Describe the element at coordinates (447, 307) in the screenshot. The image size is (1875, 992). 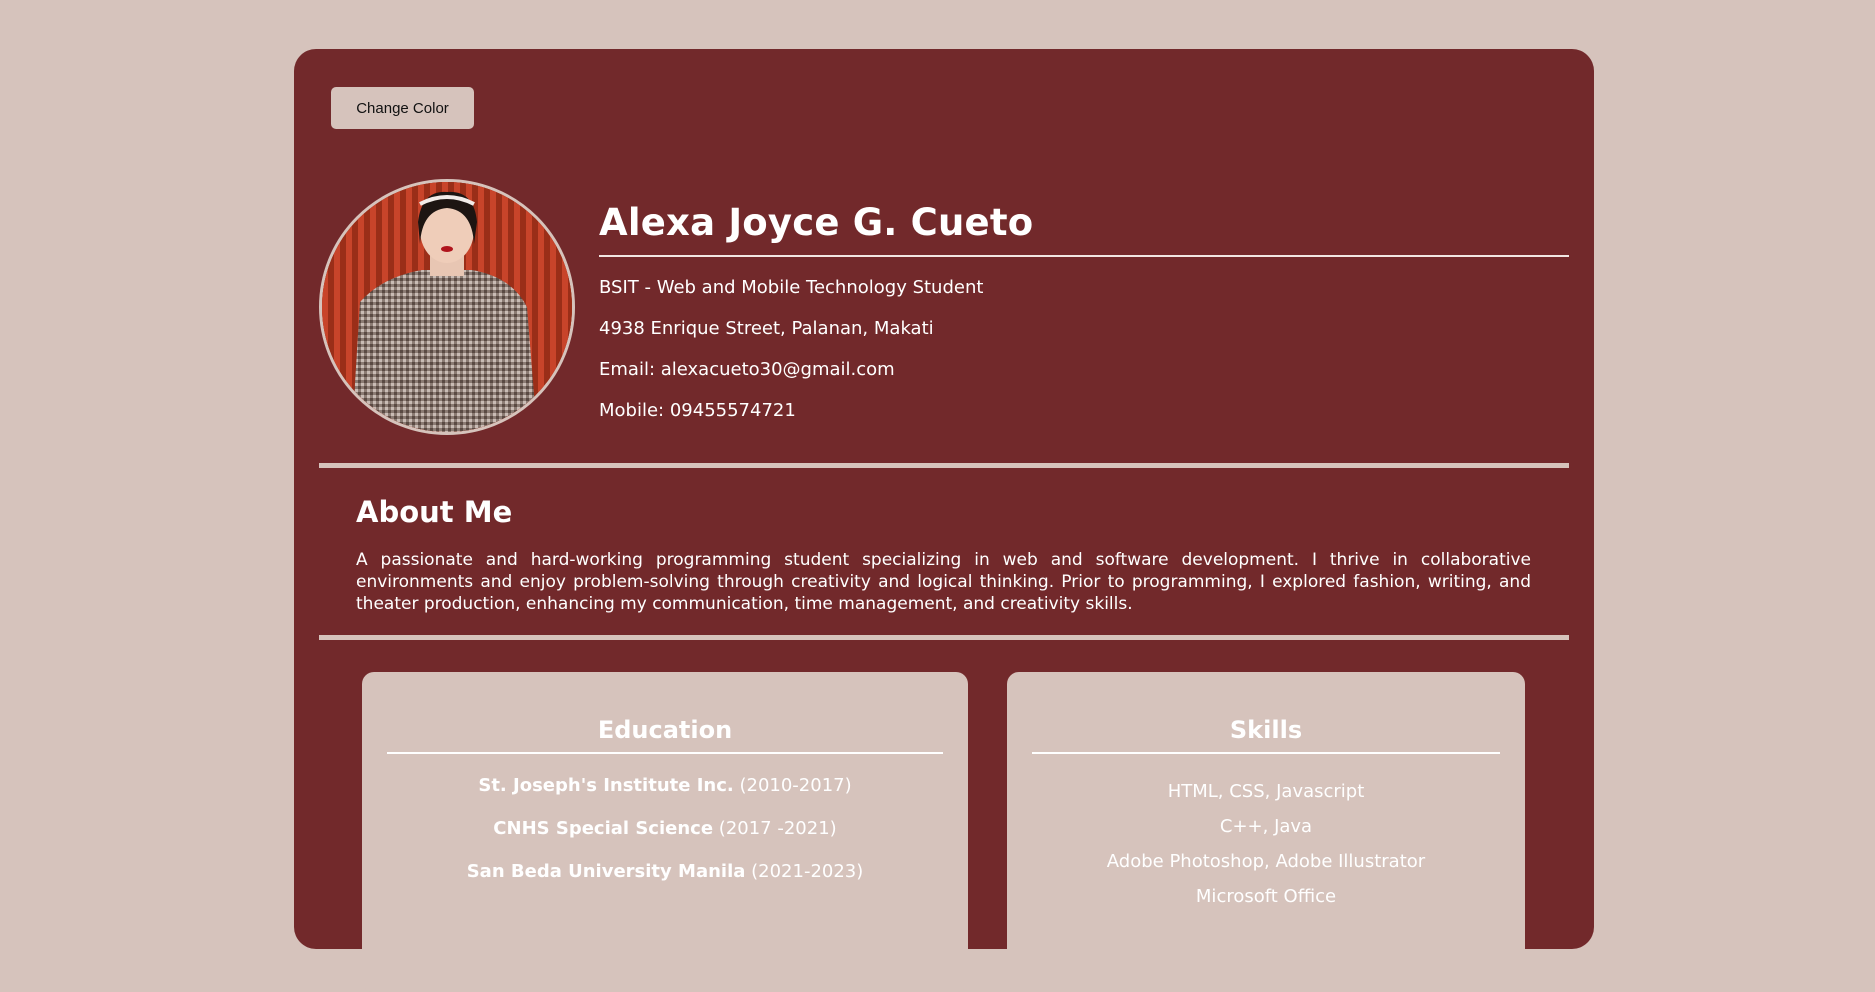
I see `profile-photo` at that location.